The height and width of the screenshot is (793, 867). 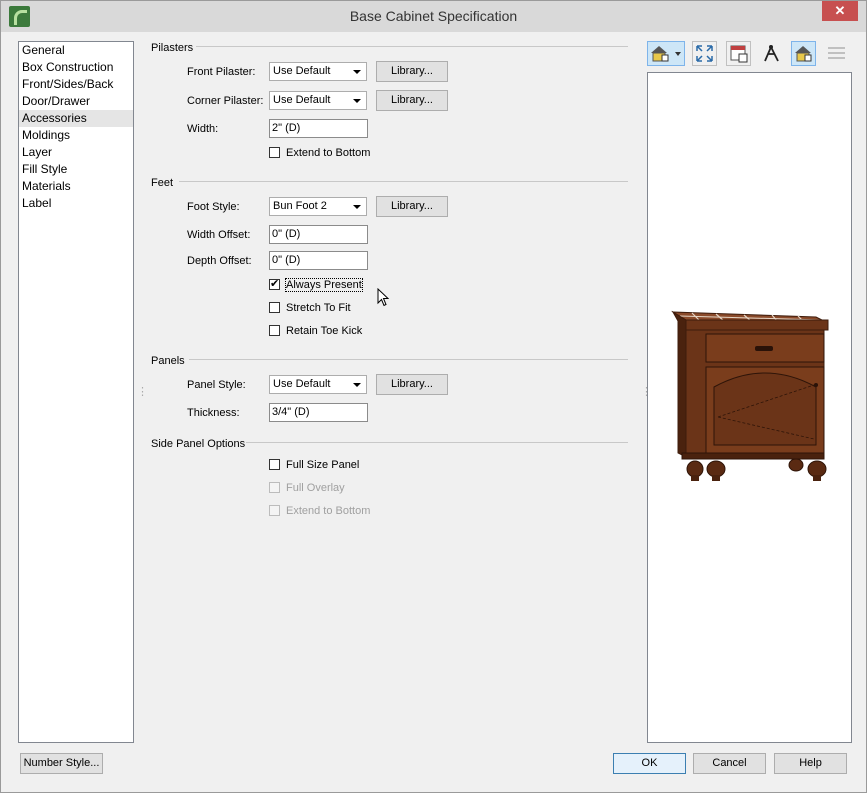 What do you see at coordinates (274, 152) in the screenshot?
I see `pilaster-extend-checkbox` at bounding box center [274, 152].